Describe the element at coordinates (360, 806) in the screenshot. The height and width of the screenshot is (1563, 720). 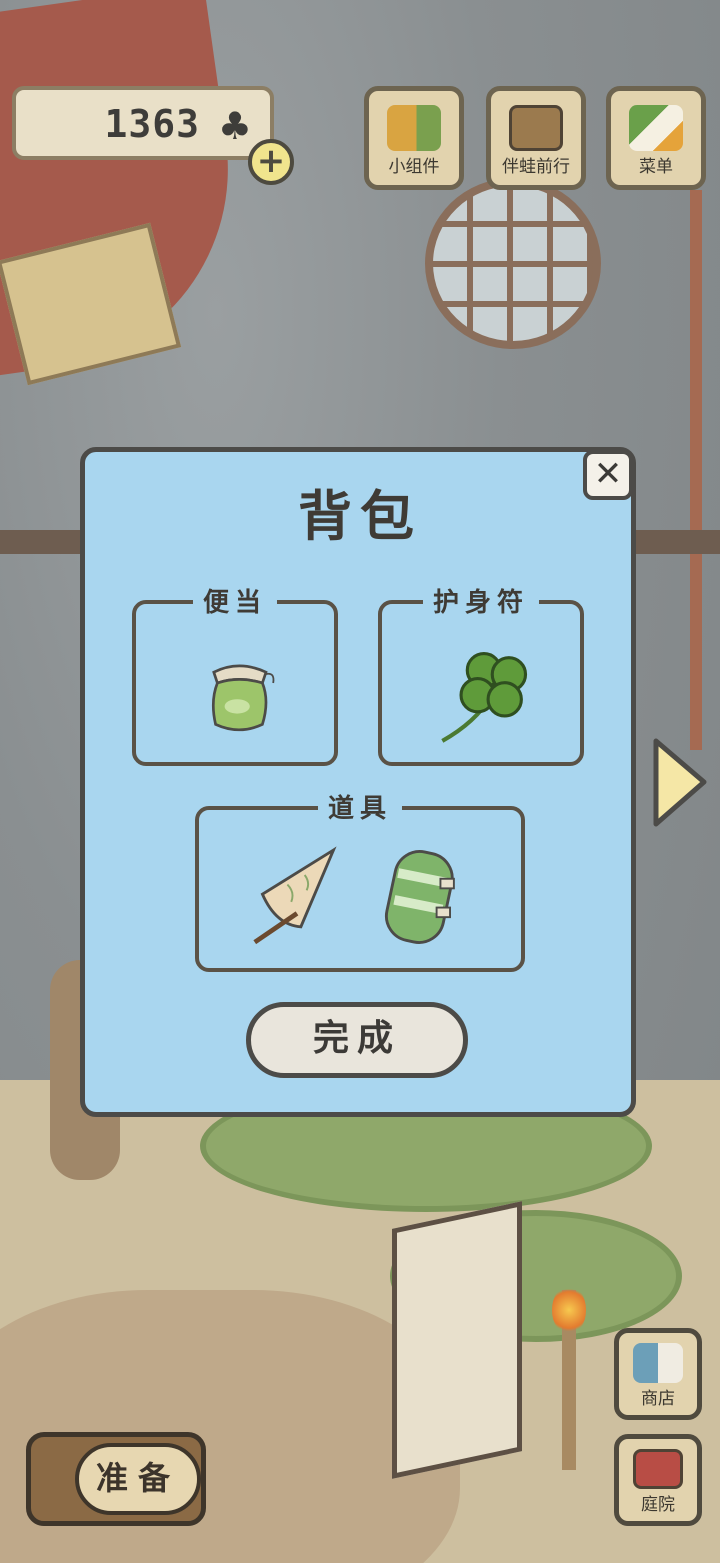
I see `tools-label: 道具` at that location.